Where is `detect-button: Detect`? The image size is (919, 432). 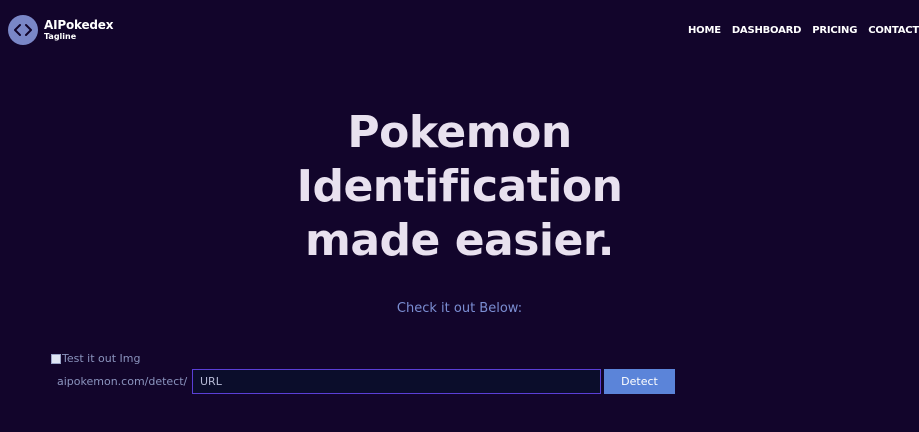 detect-button: Detect is located at coordinates (639, 381).